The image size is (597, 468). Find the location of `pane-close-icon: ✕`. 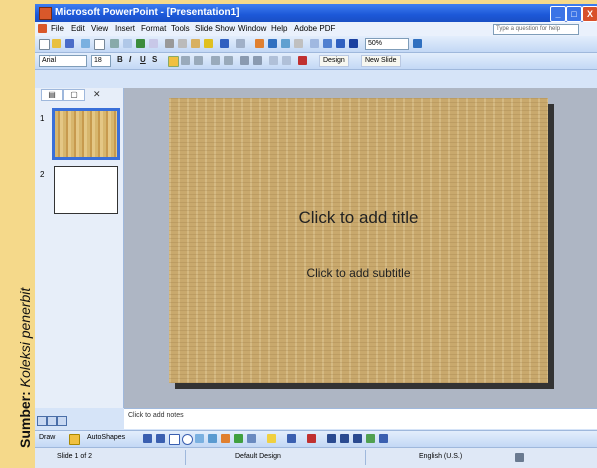

pane-close-icon: ✕ is located at coordinates (97, 94).